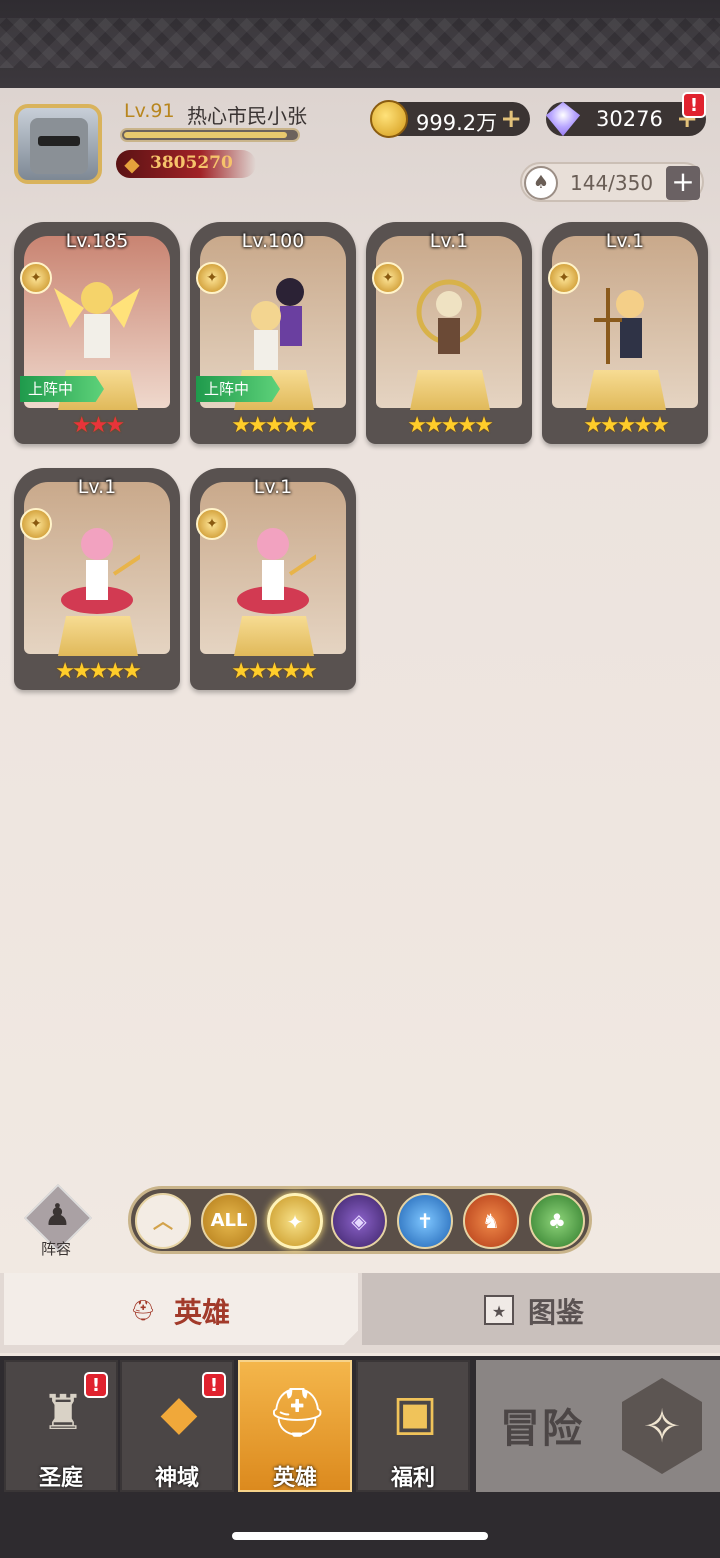 This screenshot has height=1558, width=720. I want to click on power-gem-icon: ◆, so click(132, 164).